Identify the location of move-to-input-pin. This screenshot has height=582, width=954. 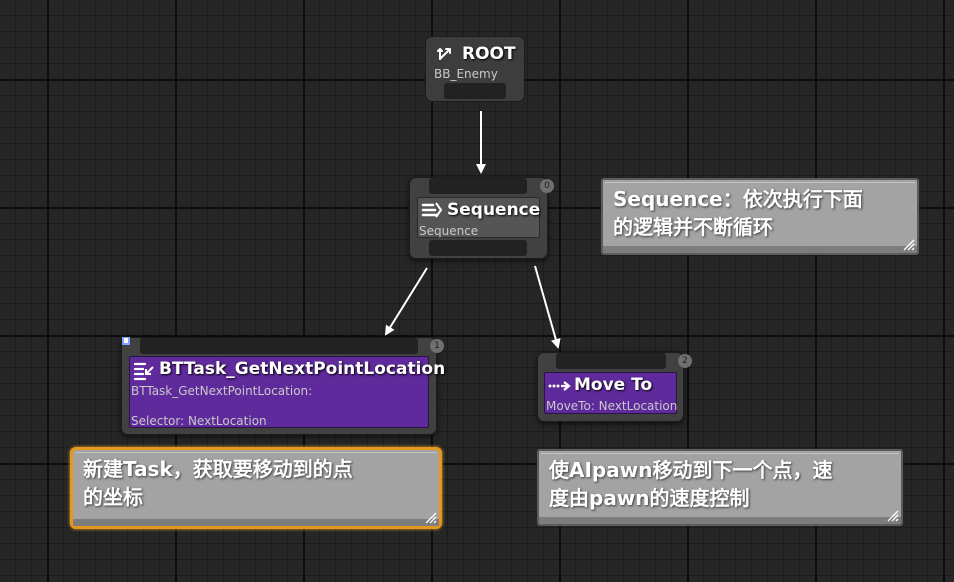
(611, 361).